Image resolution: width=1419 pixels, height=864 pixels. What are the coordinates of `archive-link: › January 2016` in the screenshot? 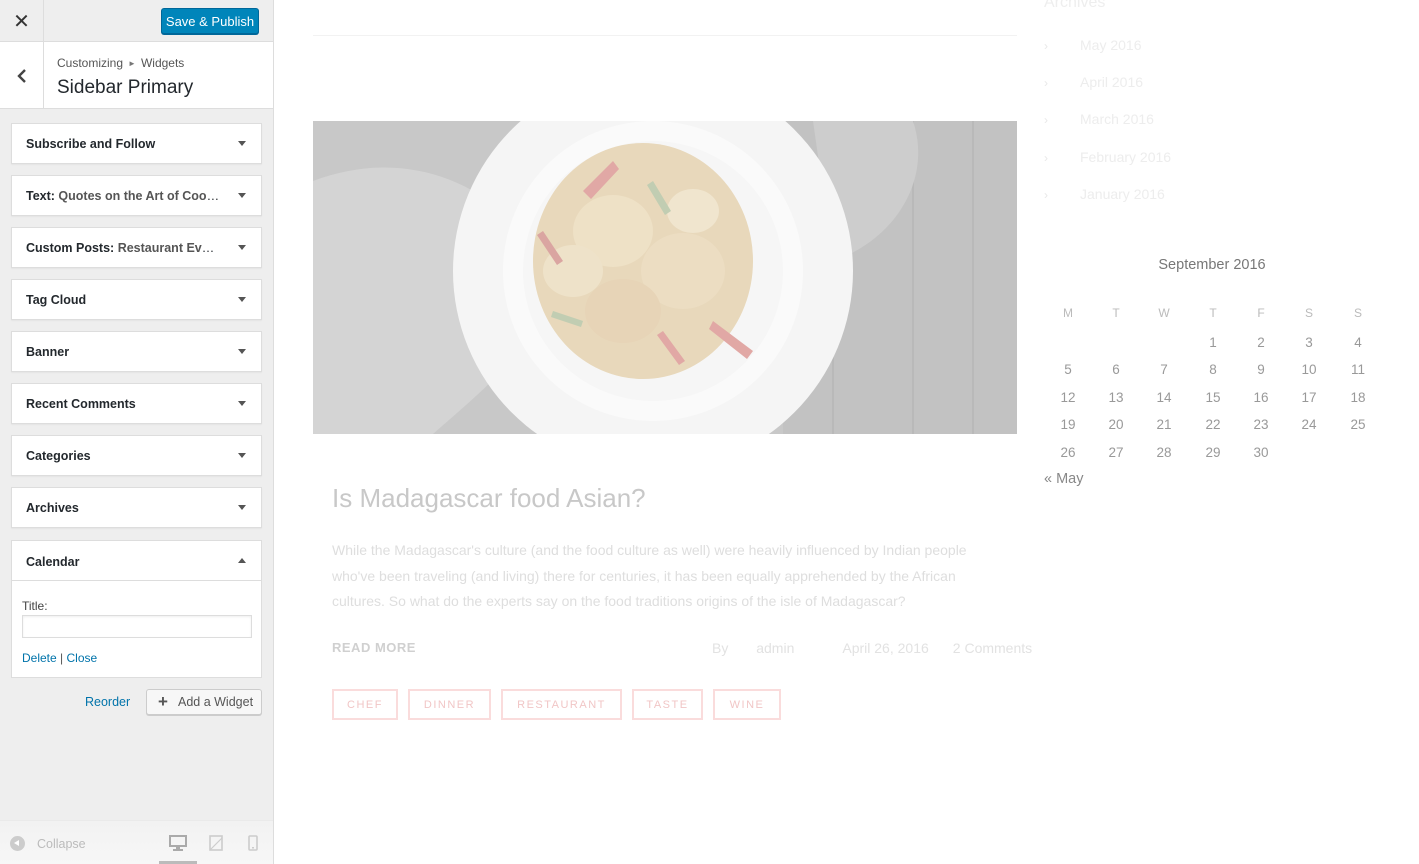 It's located at (1104, 194).